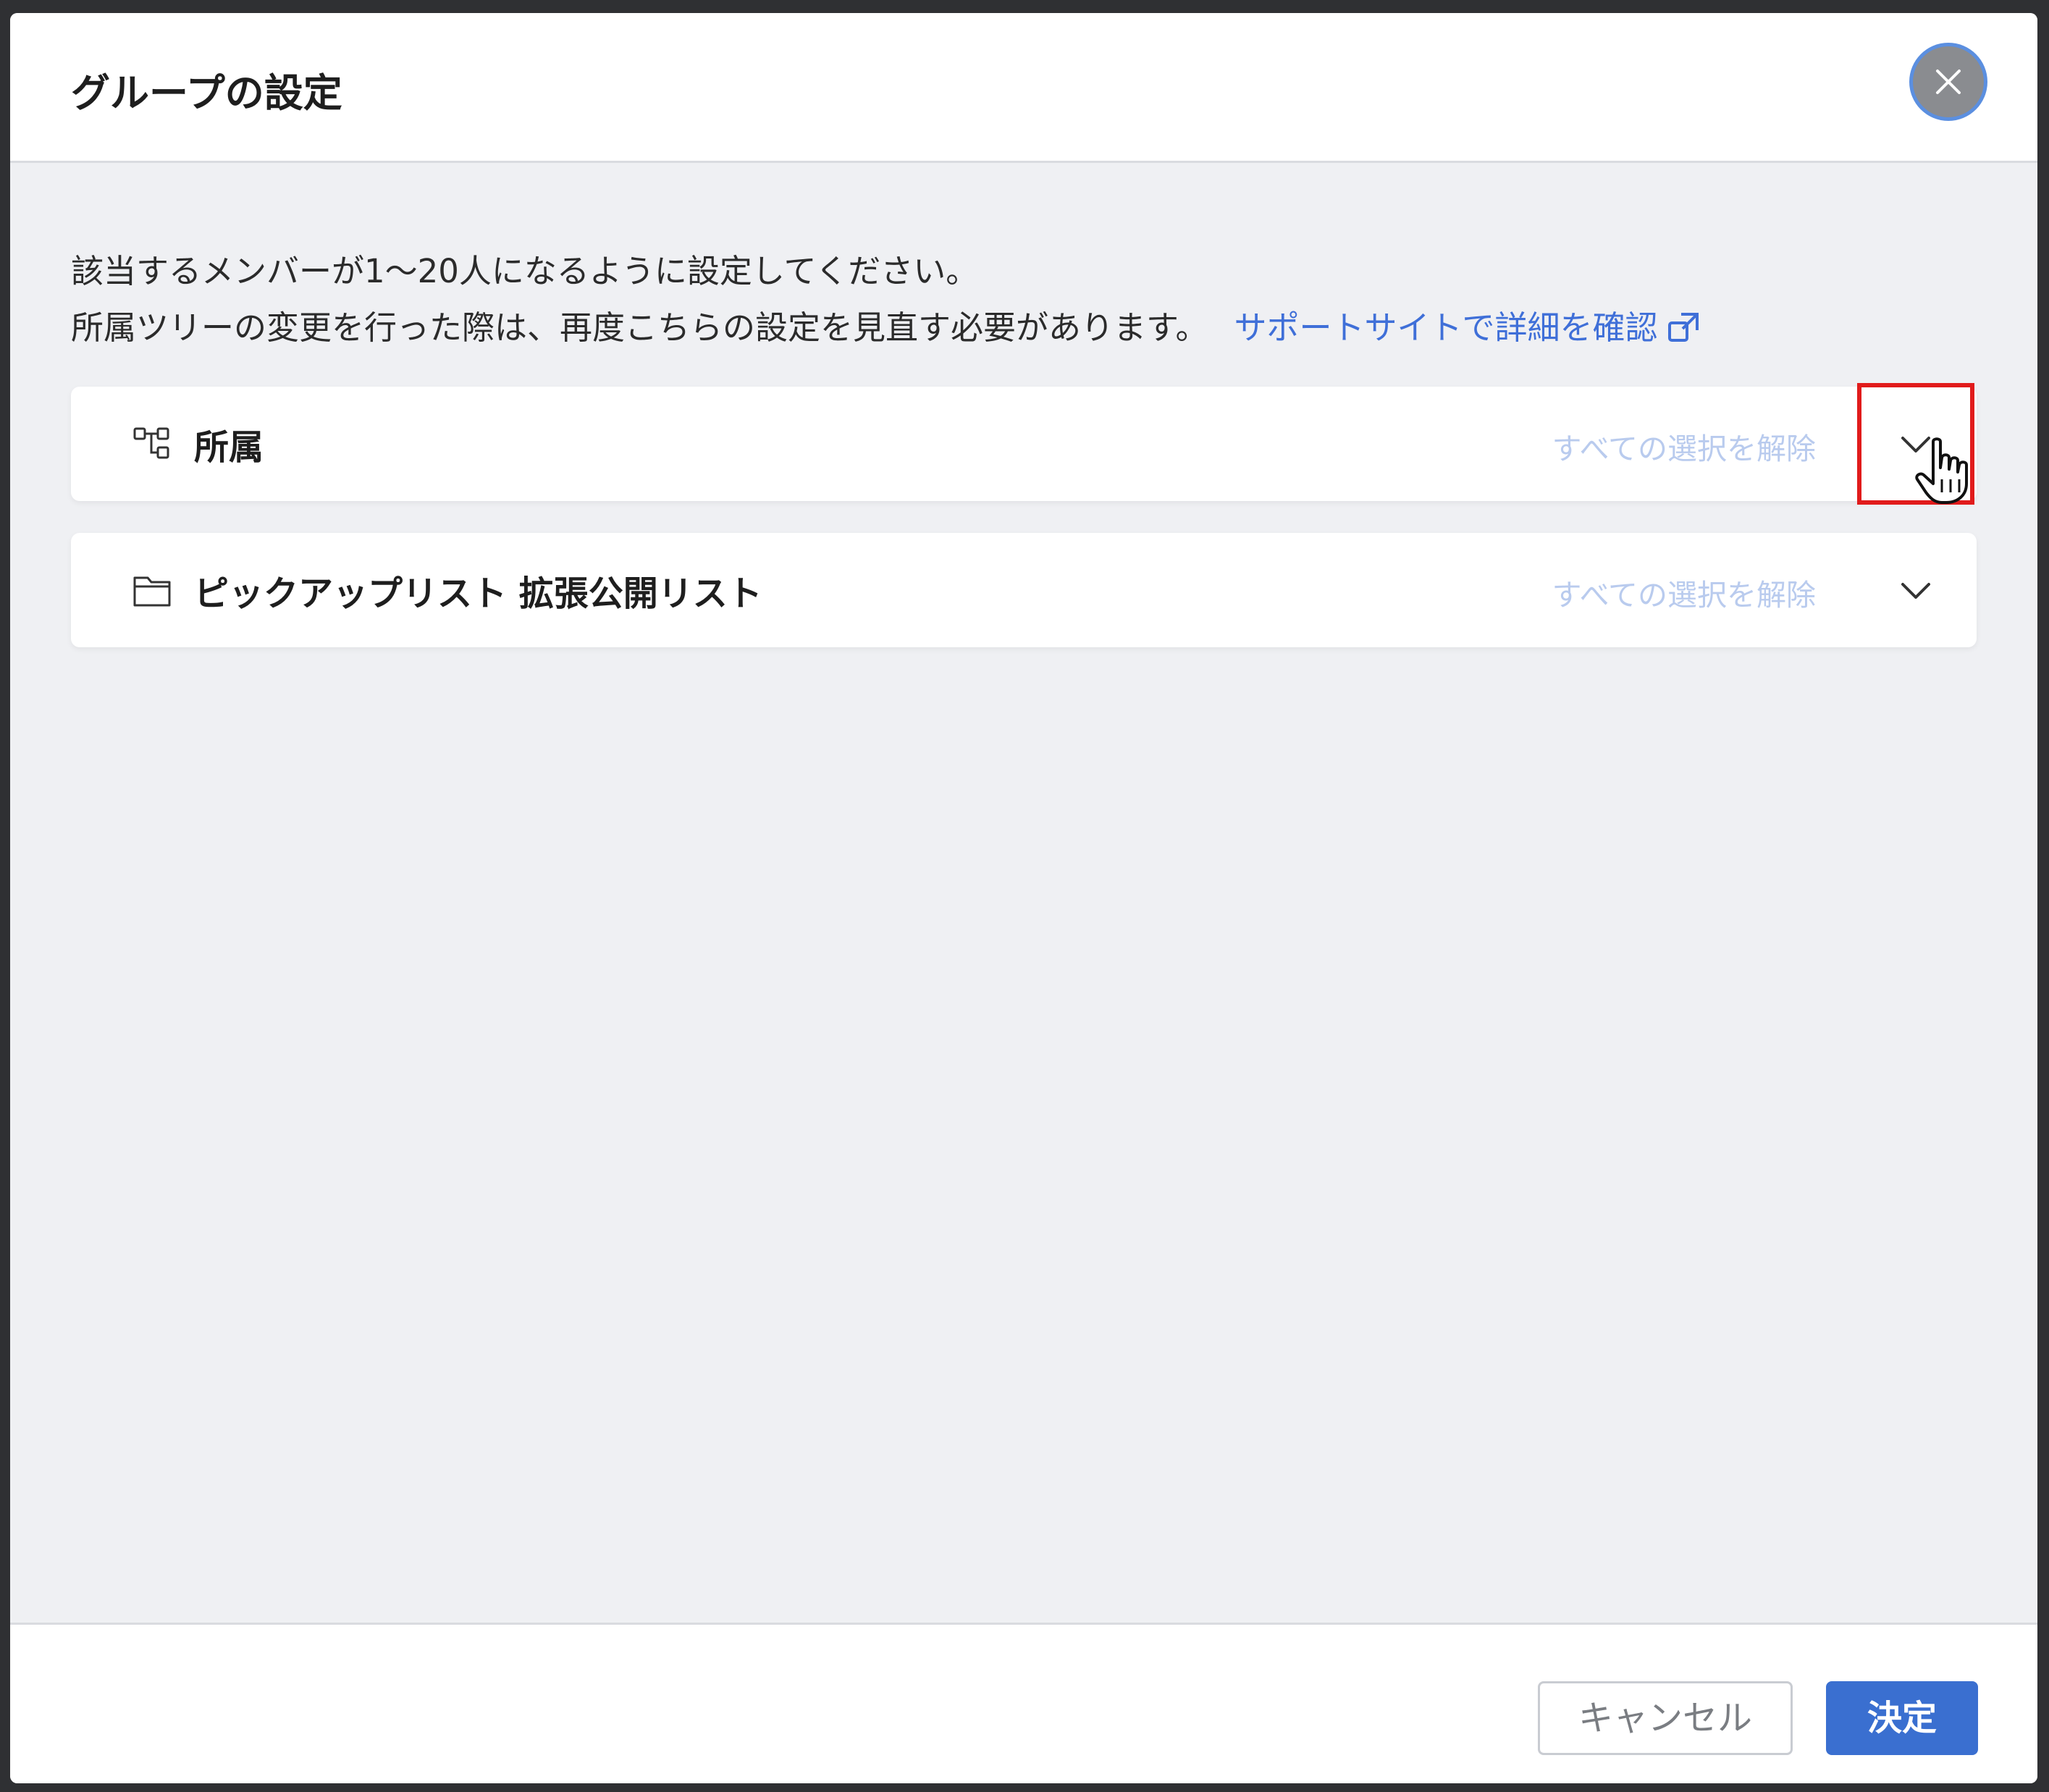  Describe the element at coordinates (1024, 88) in the screenshot. I see `dialog-header: グループの設定` at that location.